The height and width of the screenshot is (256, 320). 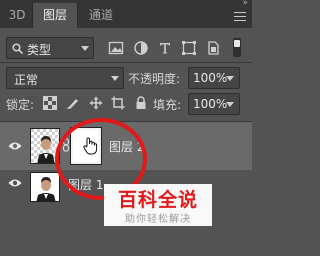 I want to click on divider, so click(x=126, y=62).